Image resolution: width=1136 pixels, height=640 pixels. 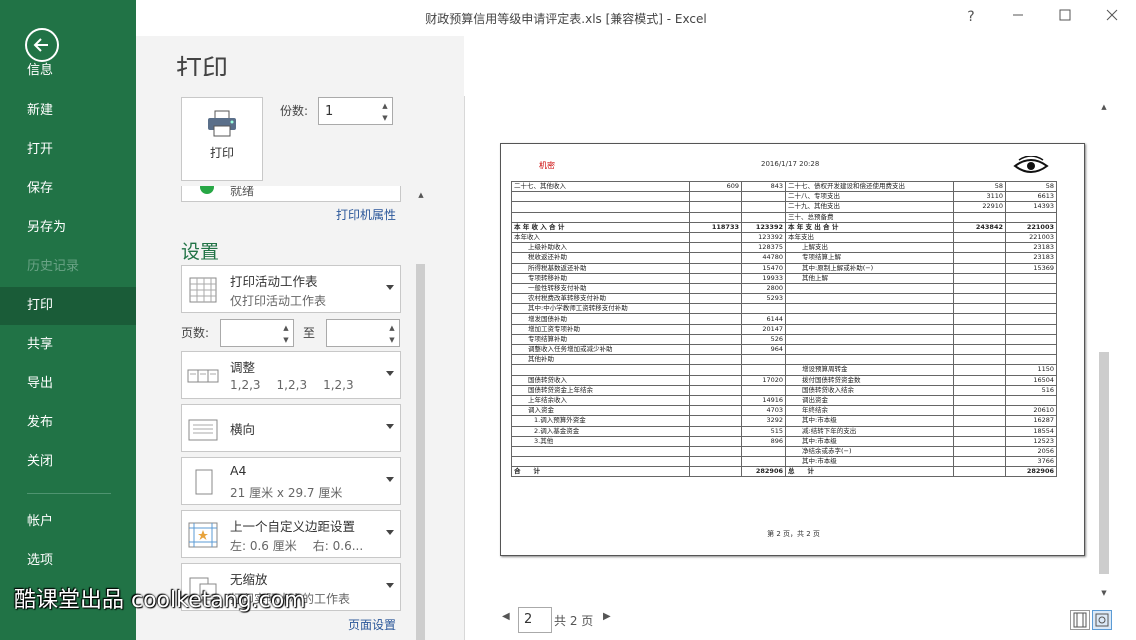 I want to click on maximize-button, so click(x=1065, y=17).